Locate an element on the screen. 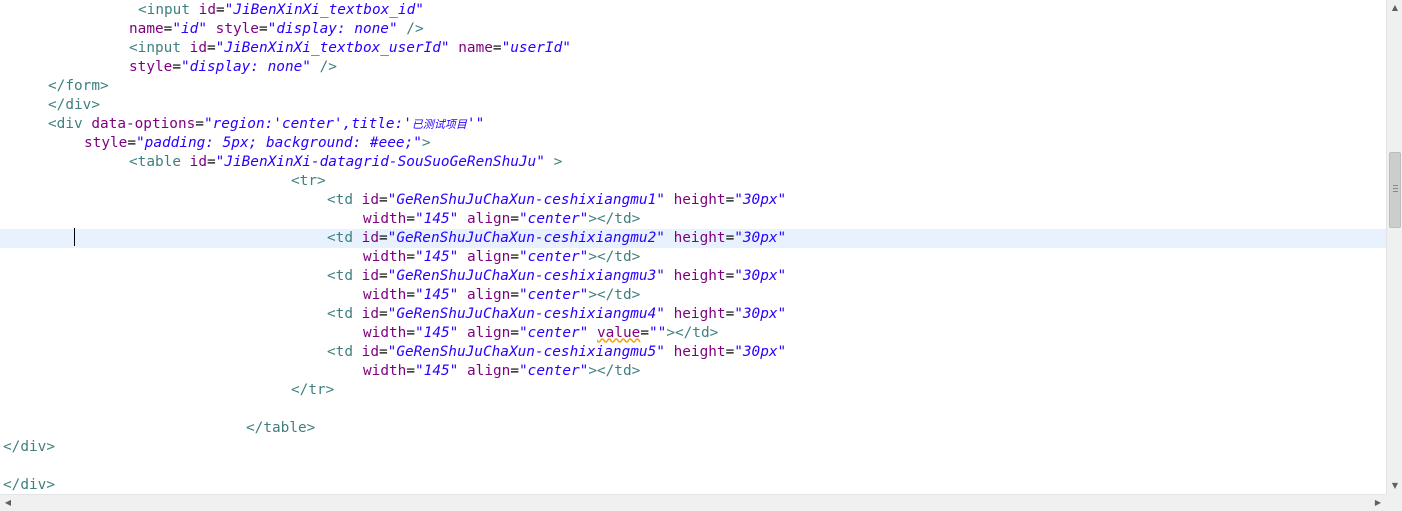 This screenshot has width=1402, height=511. code-line: </form> is located at coordinates (693, 86).